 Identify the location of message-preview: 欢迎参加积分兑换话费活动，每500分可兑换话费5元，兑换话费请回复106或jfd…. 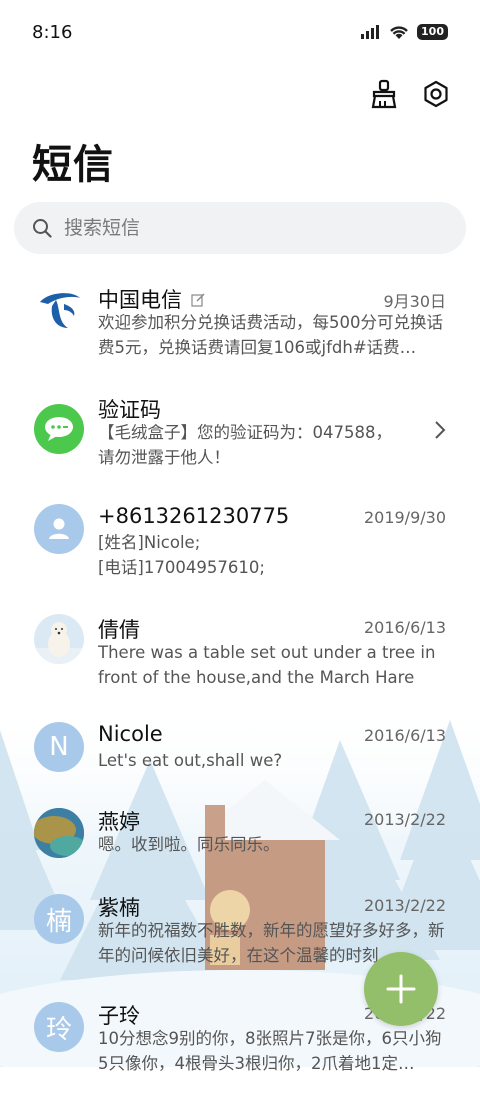
(270, 335).